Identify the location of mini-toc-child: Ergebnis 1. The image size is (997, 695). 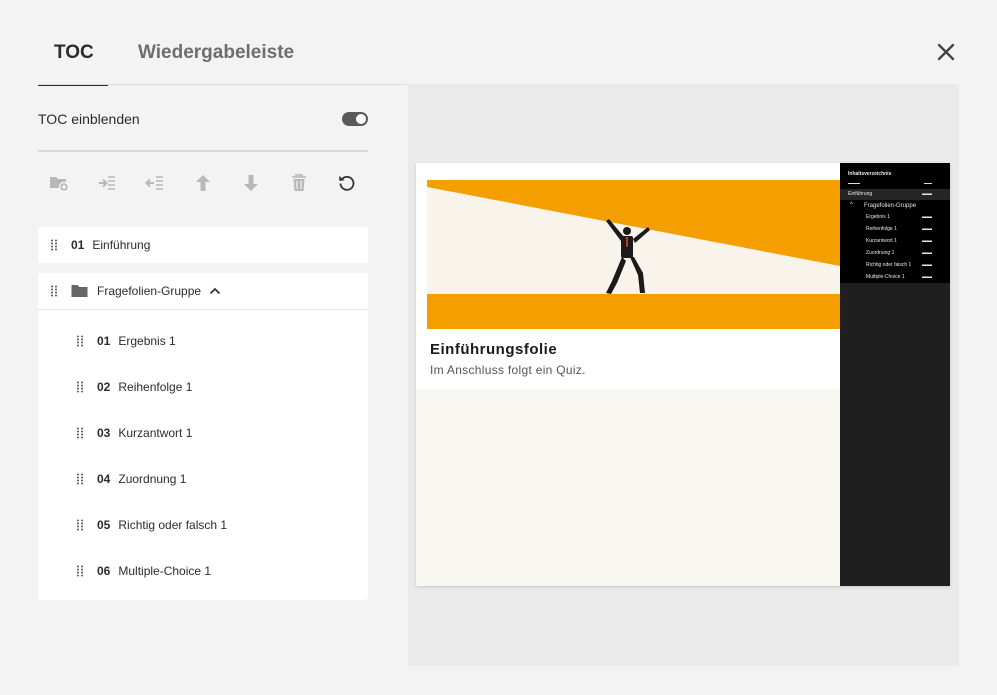
(878, 217).